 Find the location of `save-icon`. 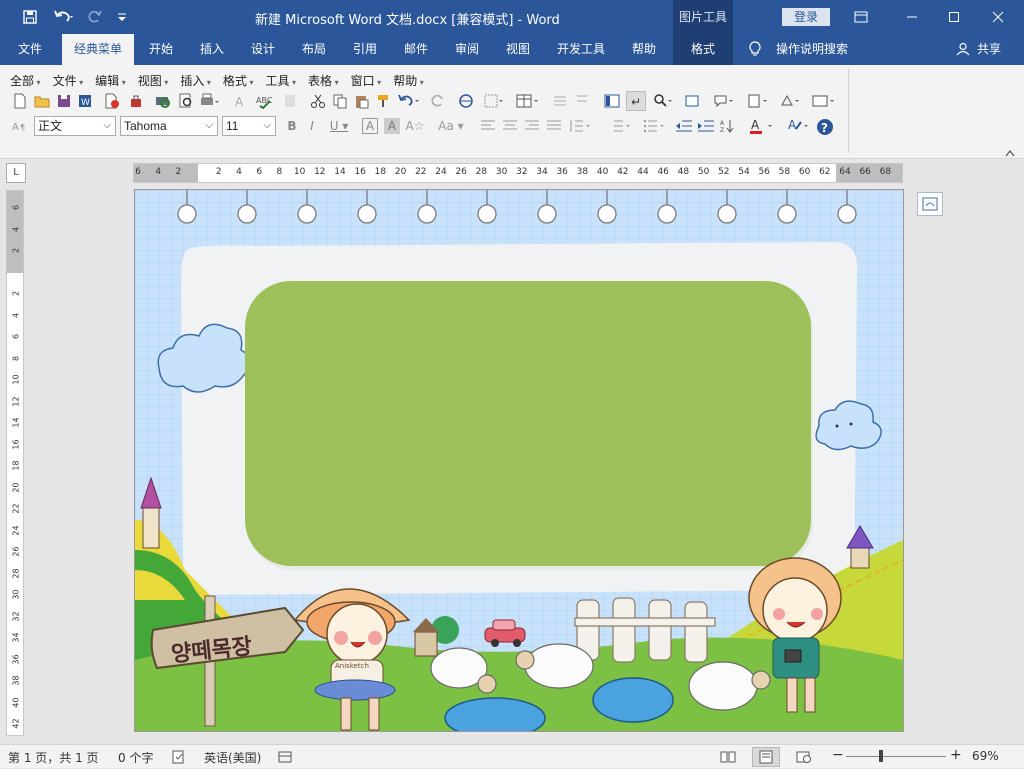

save-icon is located at coordinates (30, 17).